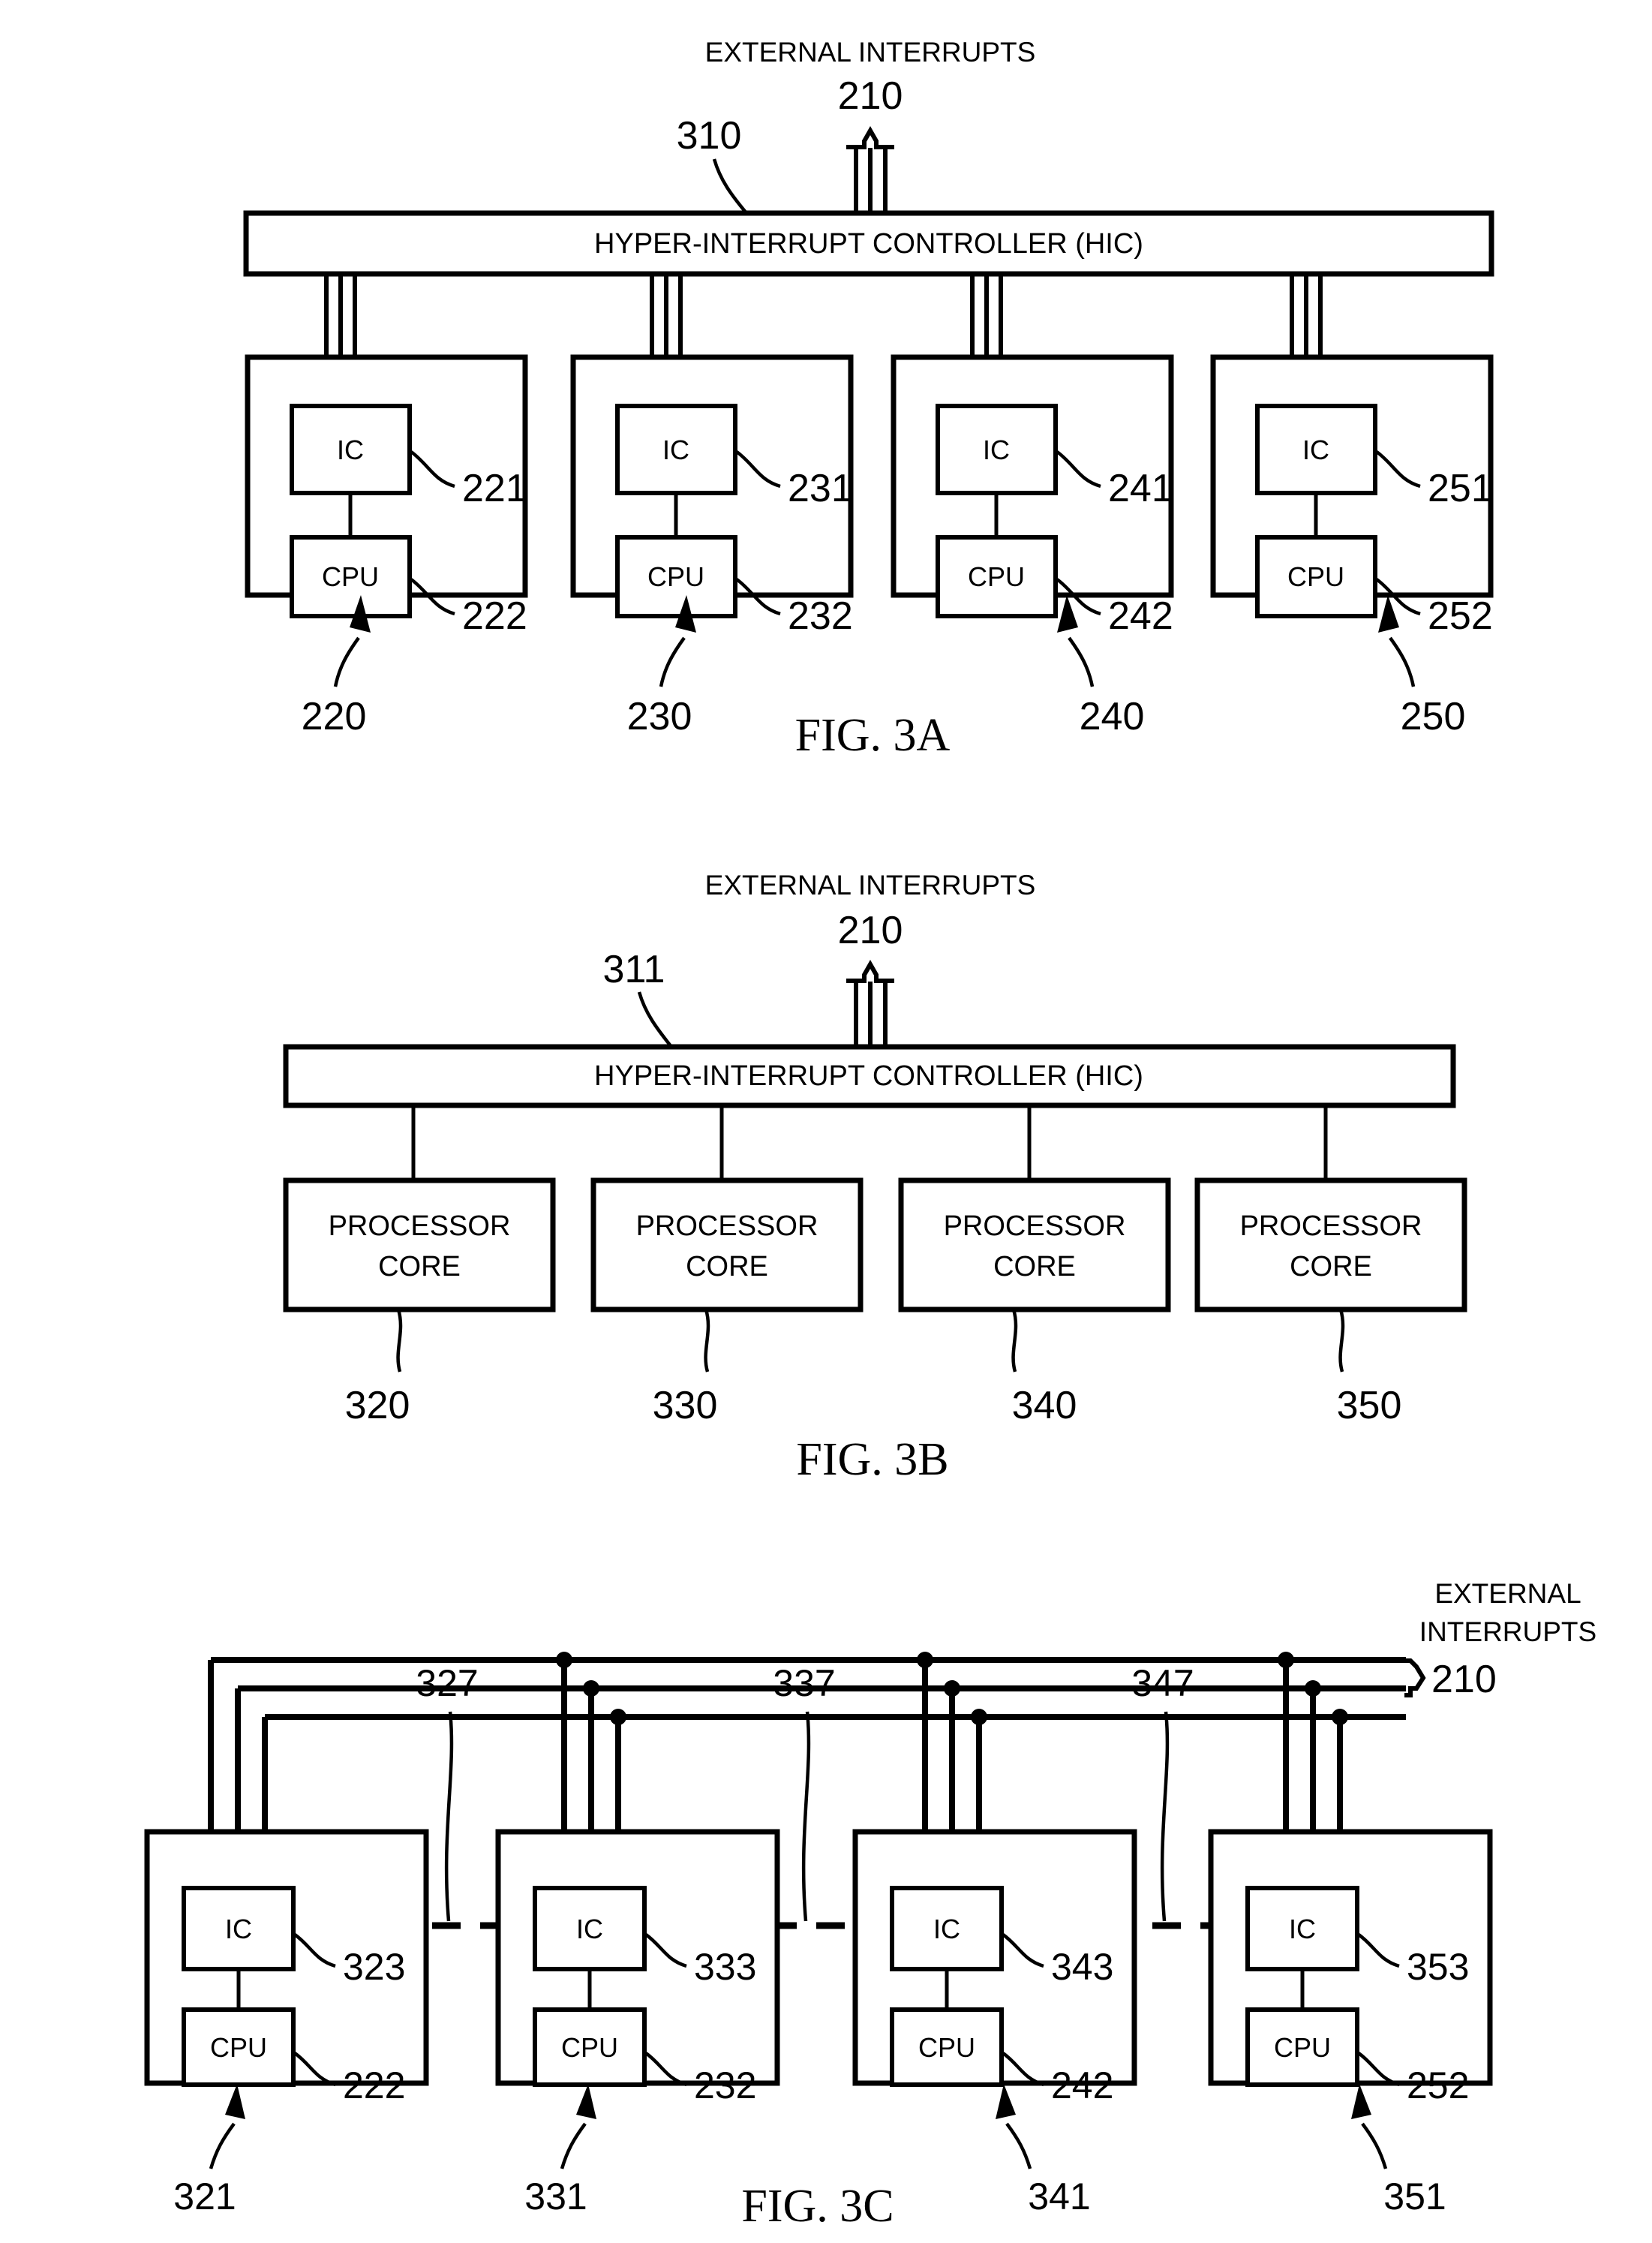  Describe the element at coordinates (1044, 1405) in the screenshot. I see `fig3b-core-3-ref: 340` at that location.